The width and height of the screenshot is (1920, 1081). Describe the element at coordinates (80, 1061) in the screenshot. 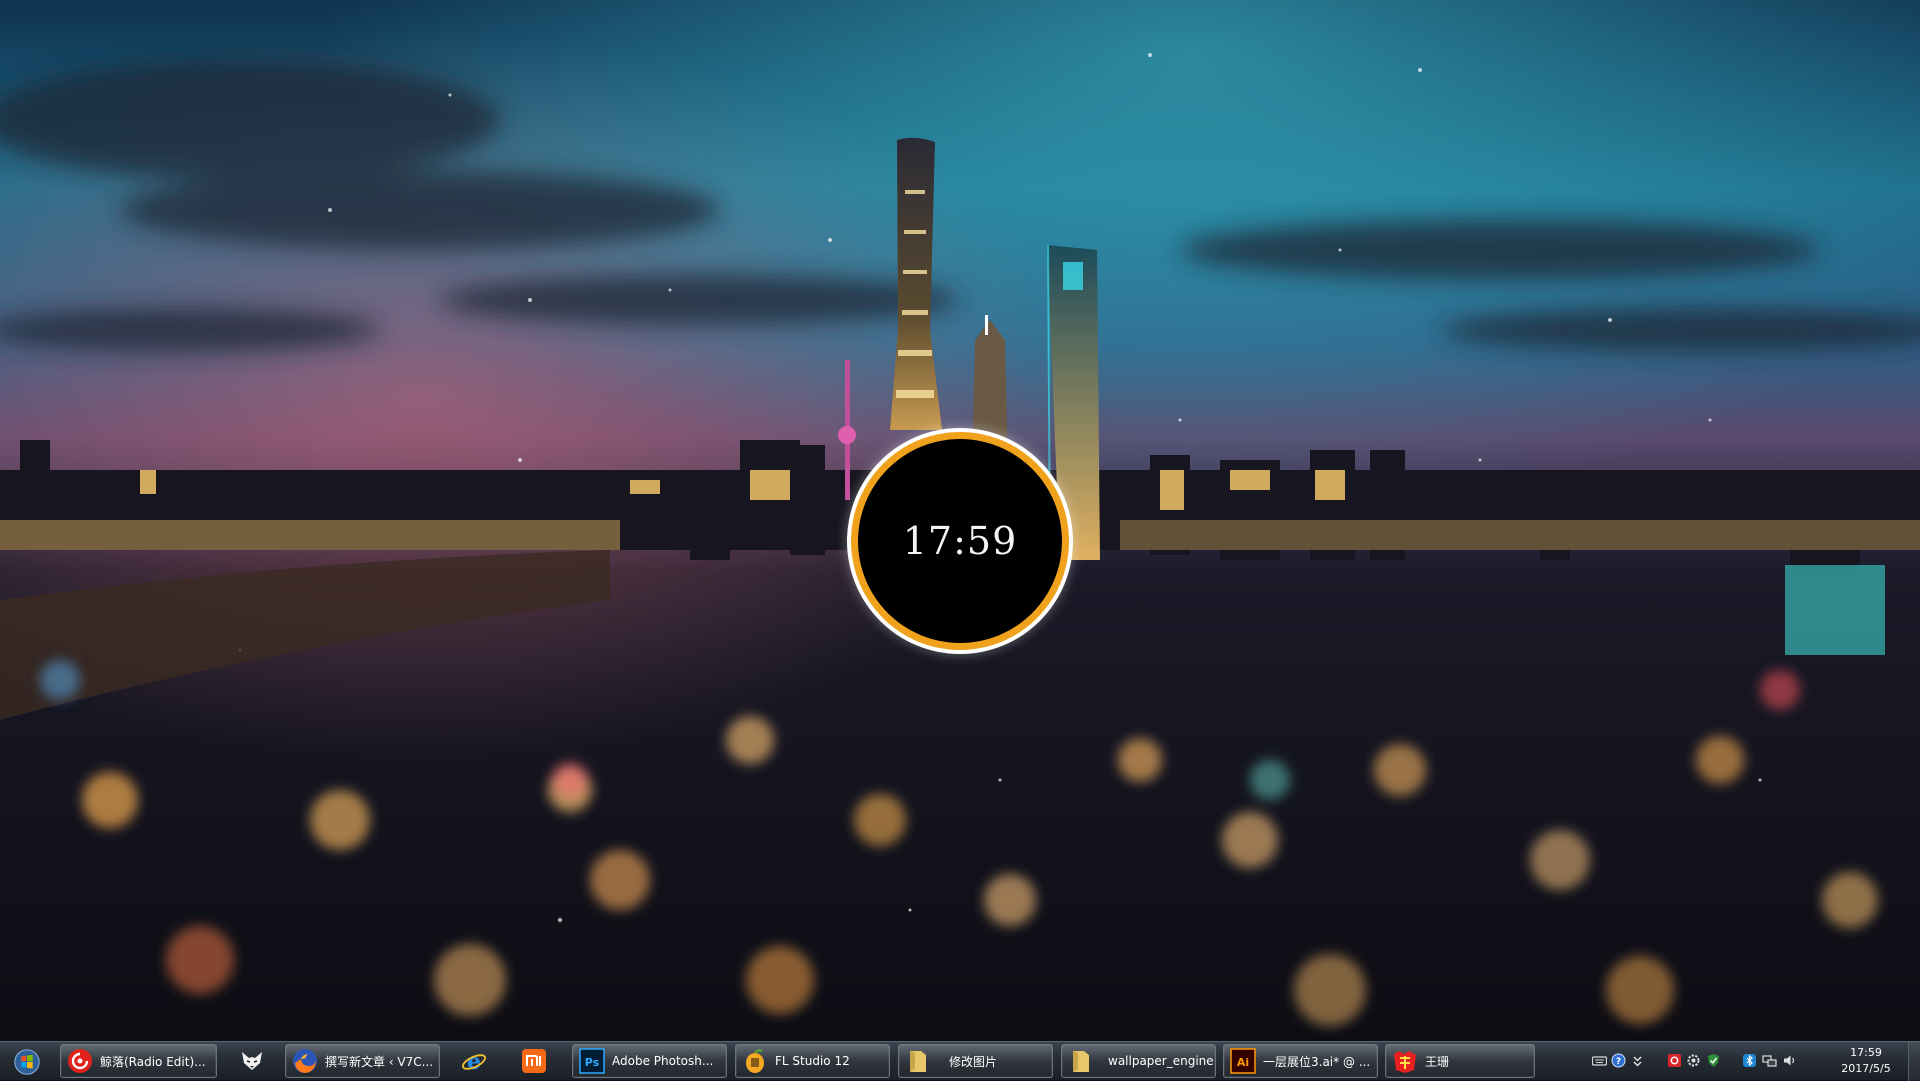

I see `netease-music-icon` at that location.